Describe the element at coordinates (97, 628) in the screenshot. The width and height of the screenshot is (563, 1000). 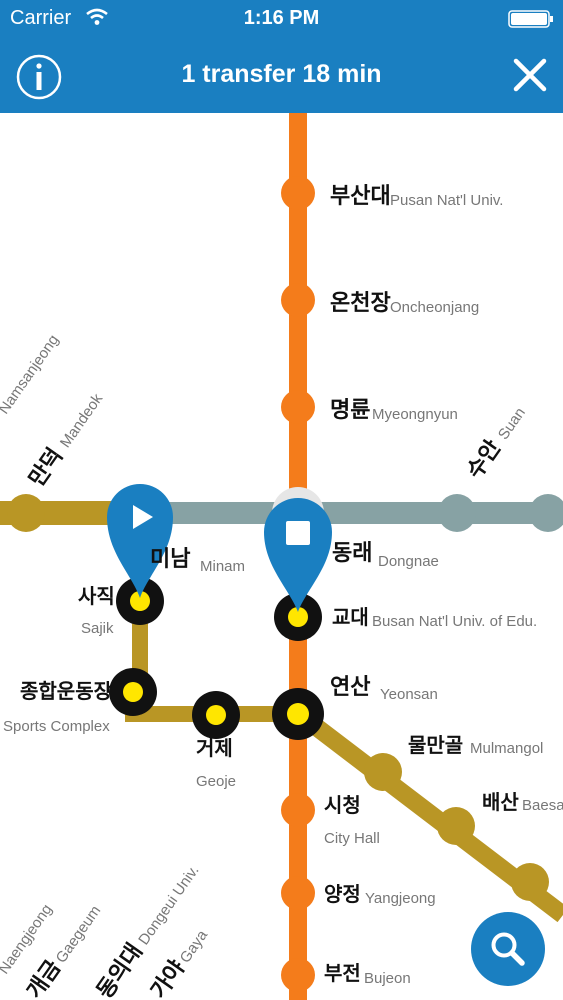
I see `label-sajik-en: Sajik` at that location.